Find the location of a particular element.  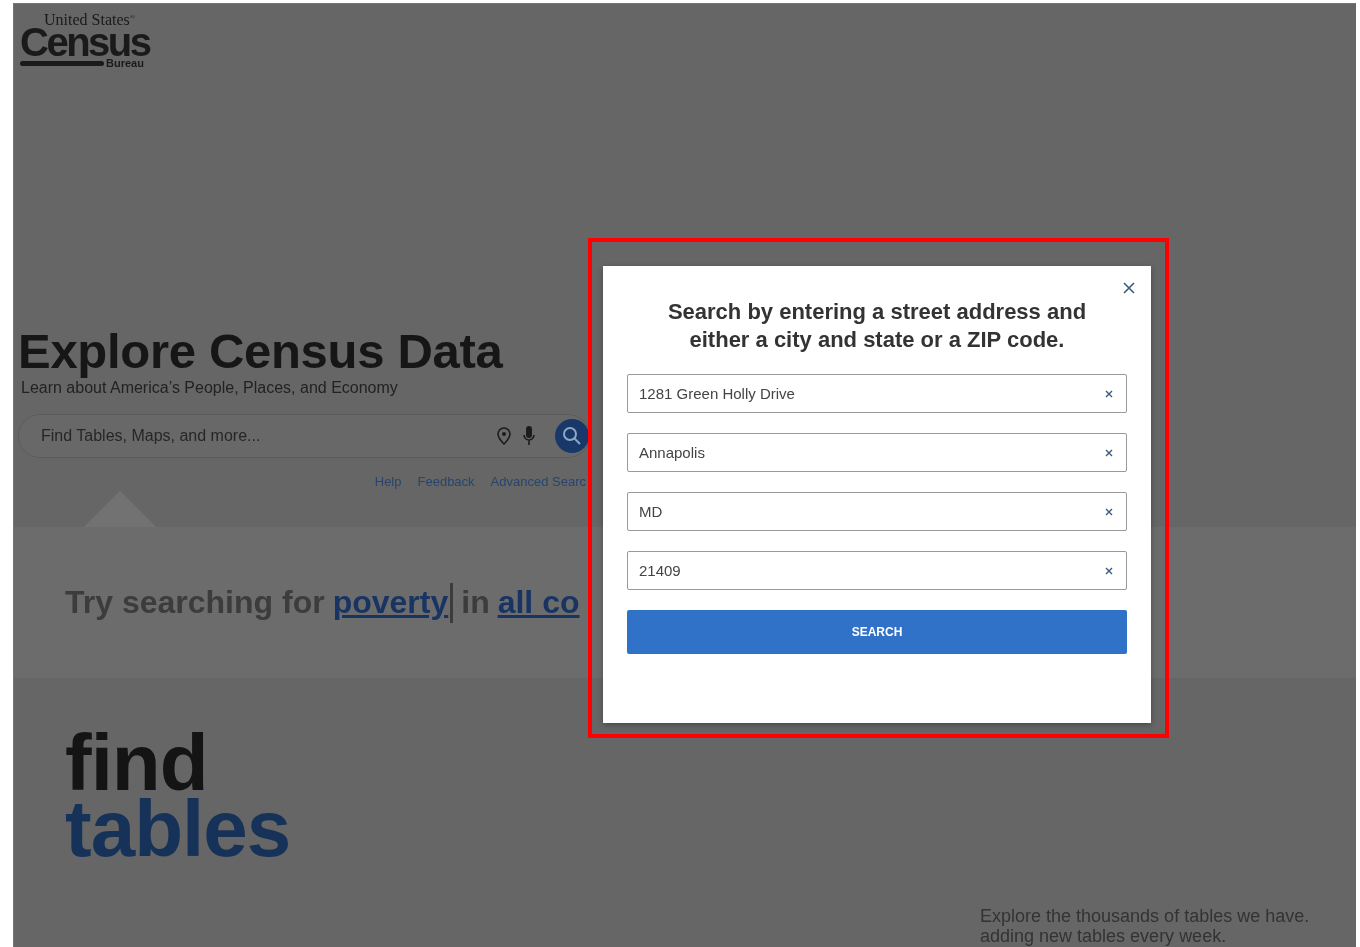

scope-link: all co is located at coordinates (538, 602).